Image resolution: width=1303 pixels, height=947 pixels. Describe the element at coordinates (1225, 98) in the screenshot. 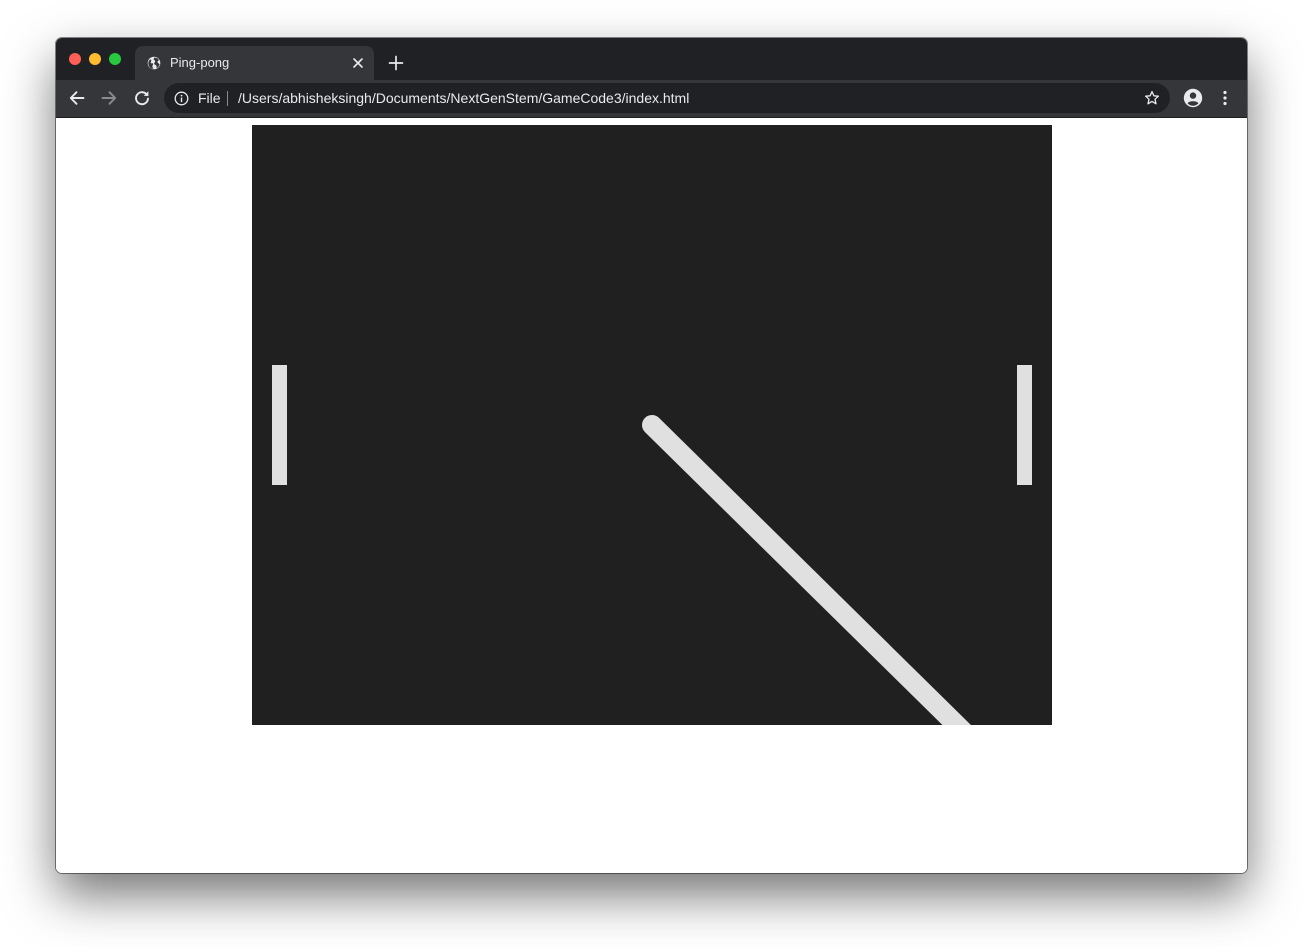

I see `more-vert-icon` at that location.